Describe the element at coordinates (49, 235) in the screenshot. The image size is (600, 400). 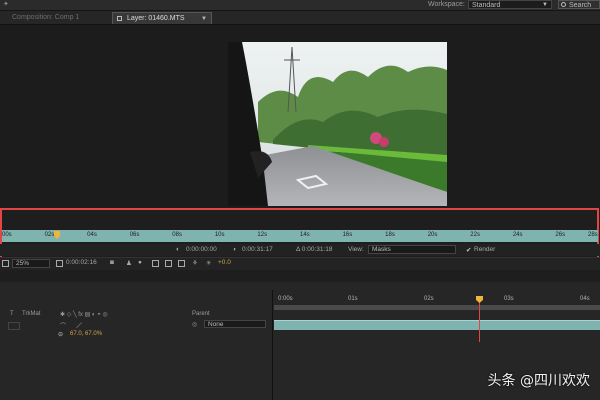
I see `ruler-label: 02s` at that location.